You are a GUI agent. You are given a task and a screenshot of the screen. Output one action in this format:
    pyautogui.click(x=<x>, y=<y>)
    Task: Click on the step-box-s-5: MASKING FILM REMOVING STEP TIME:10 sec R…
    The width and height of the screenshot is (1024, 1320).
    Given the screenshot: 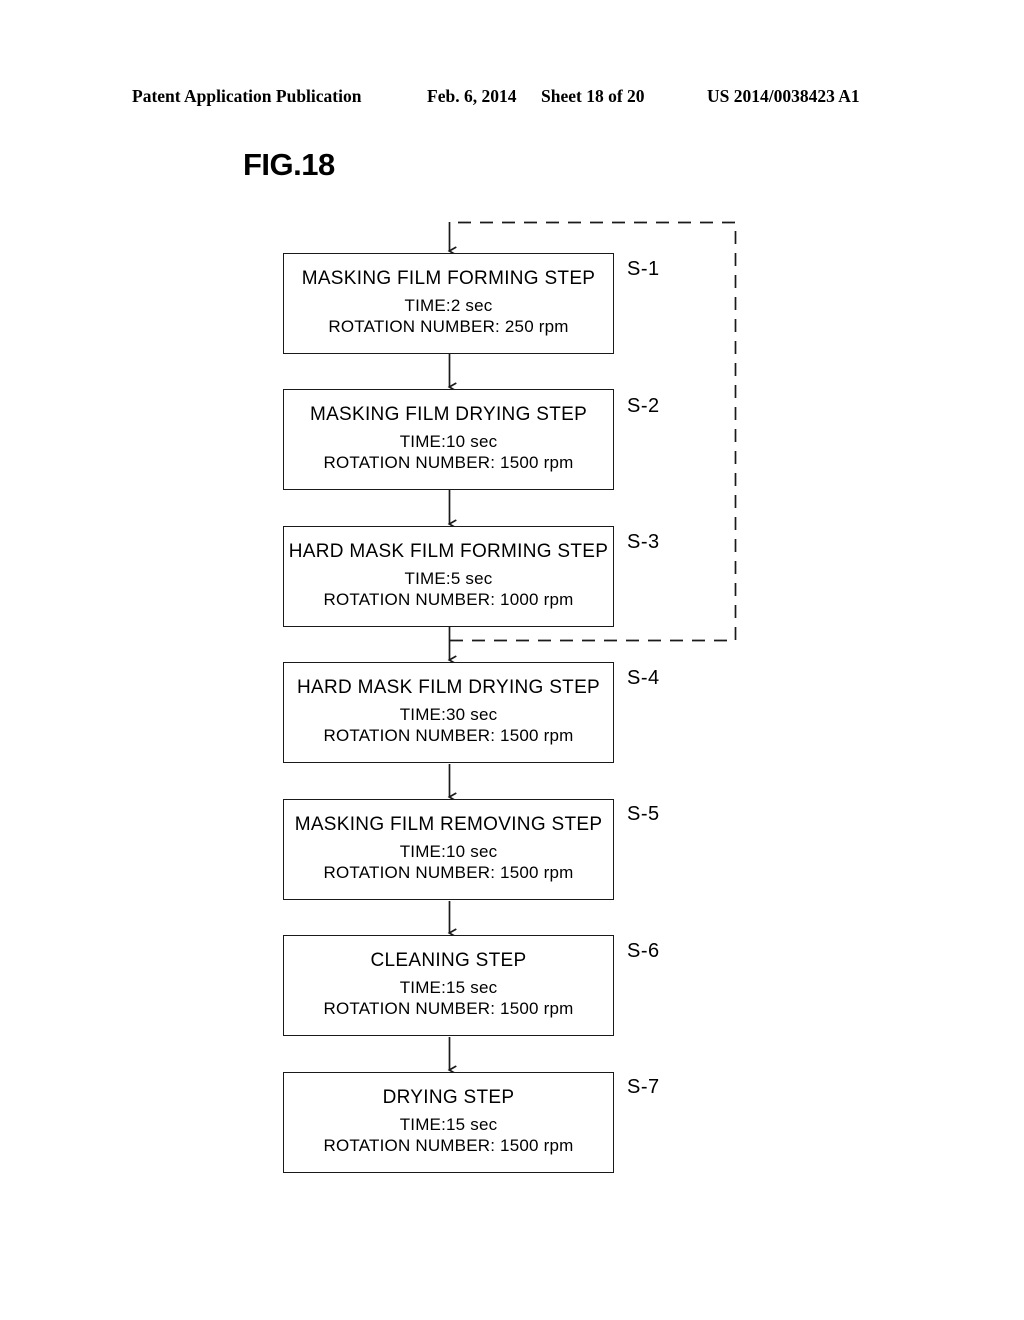 What is the action you would take?
    pyautogui.click(x=448, y=849)
    